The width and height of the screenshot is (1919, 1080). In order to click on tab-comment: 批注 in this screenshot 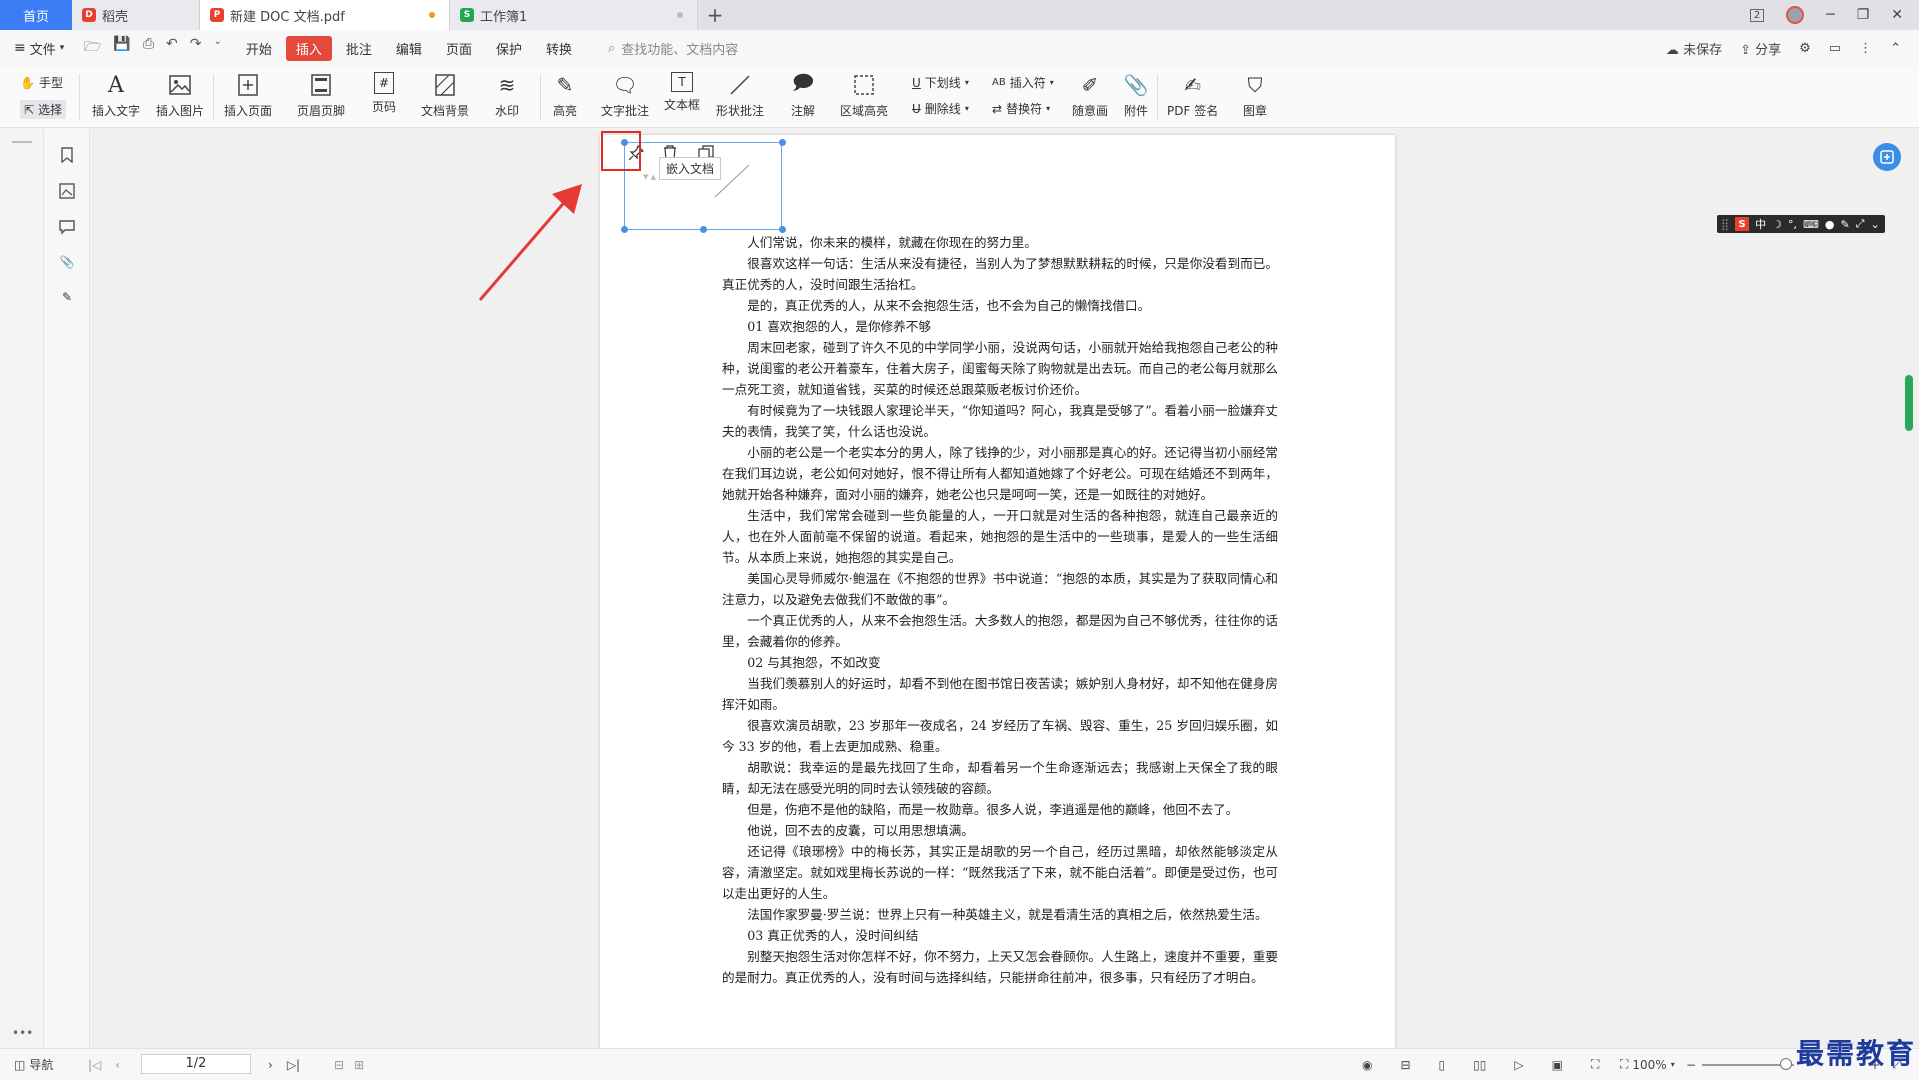, I will do `click(359, 48)`.